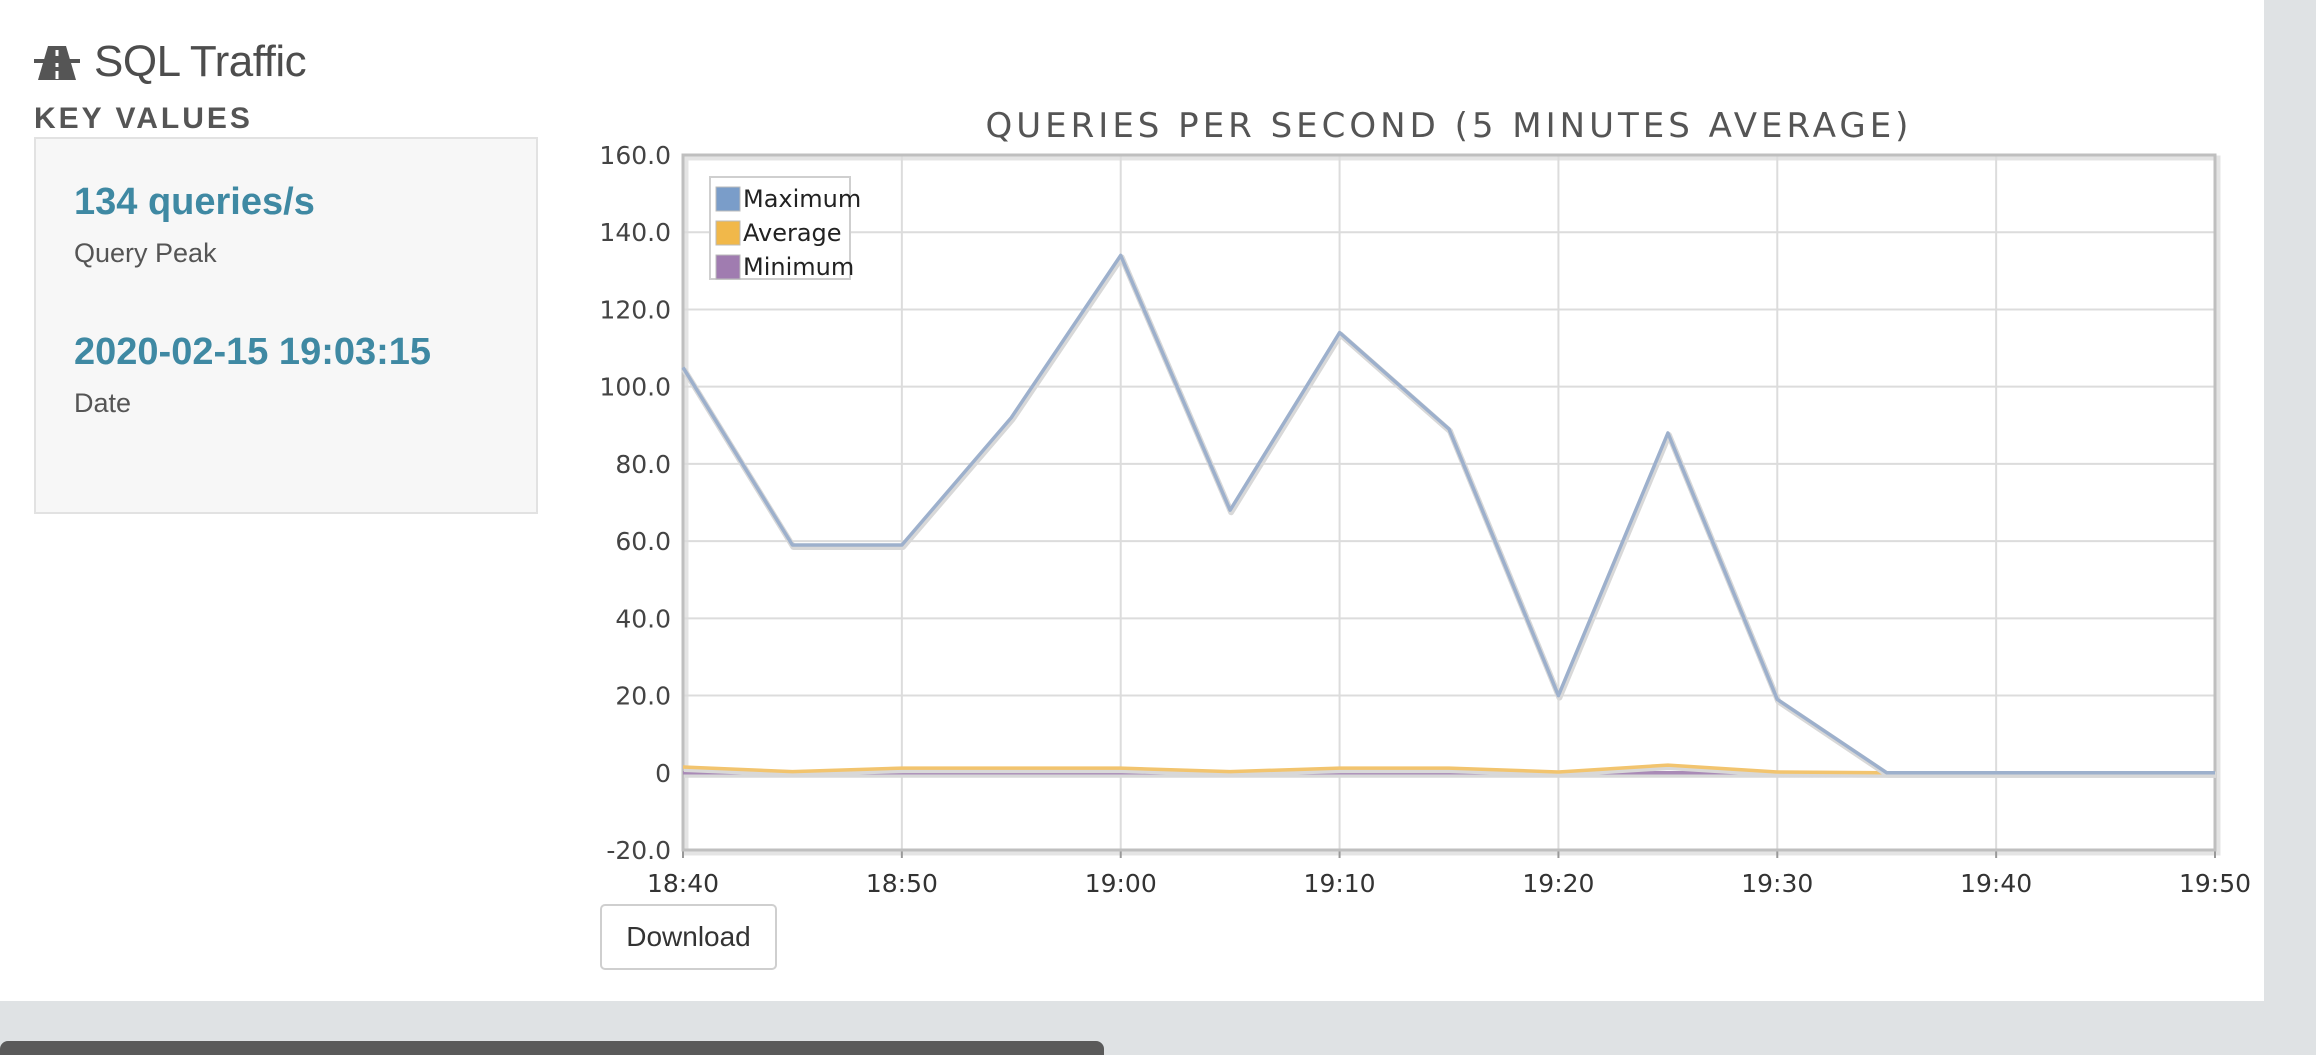 This screenshot has height=1055, width=2316. I want to click on query-peak-label: Query Peak, so click(145, 253).